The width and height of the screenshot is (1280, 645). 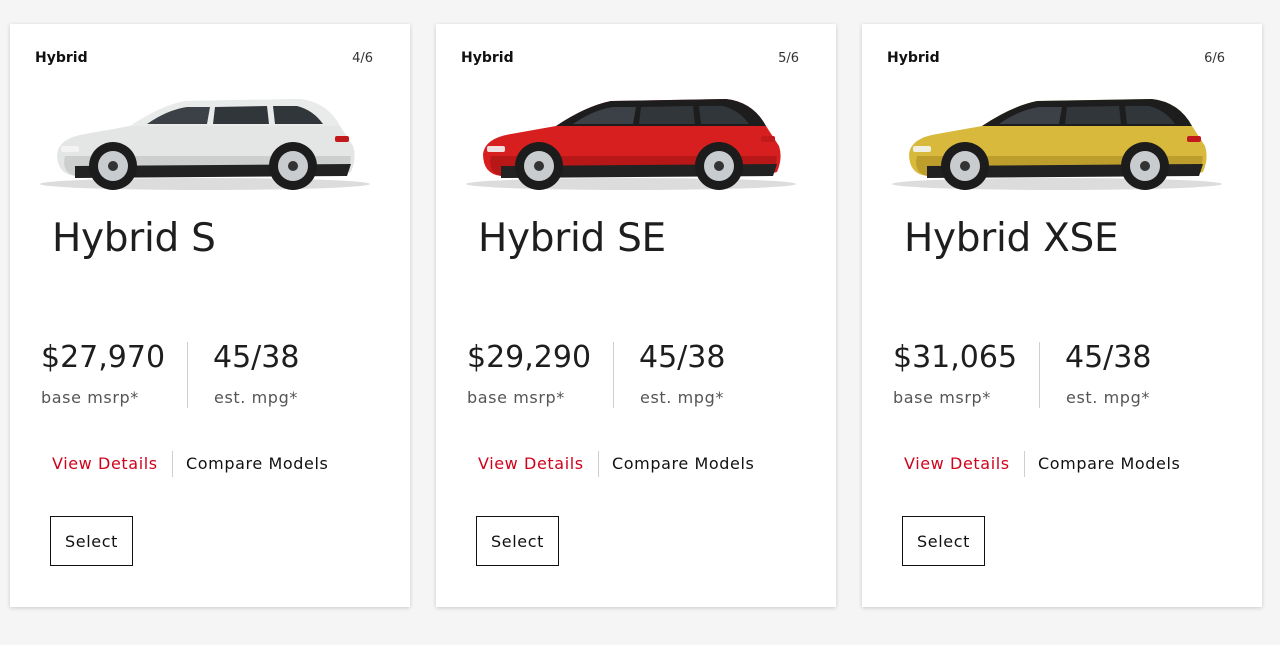 What do you see at coordinates (362, 58) in the screenshot?
I see `card-counter: 4/6` at bounding box center [362, 58].